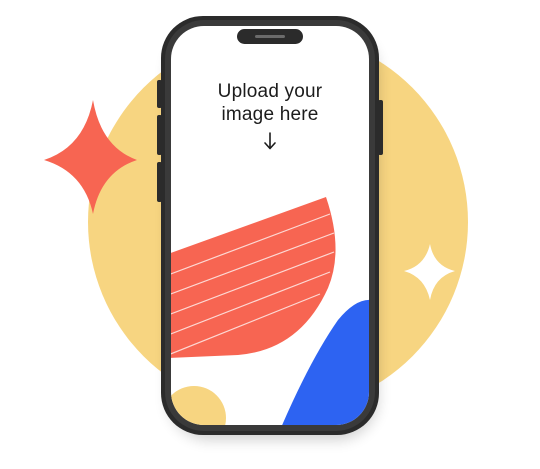  I want to click on arrow-down-icon, so click(270, 141).